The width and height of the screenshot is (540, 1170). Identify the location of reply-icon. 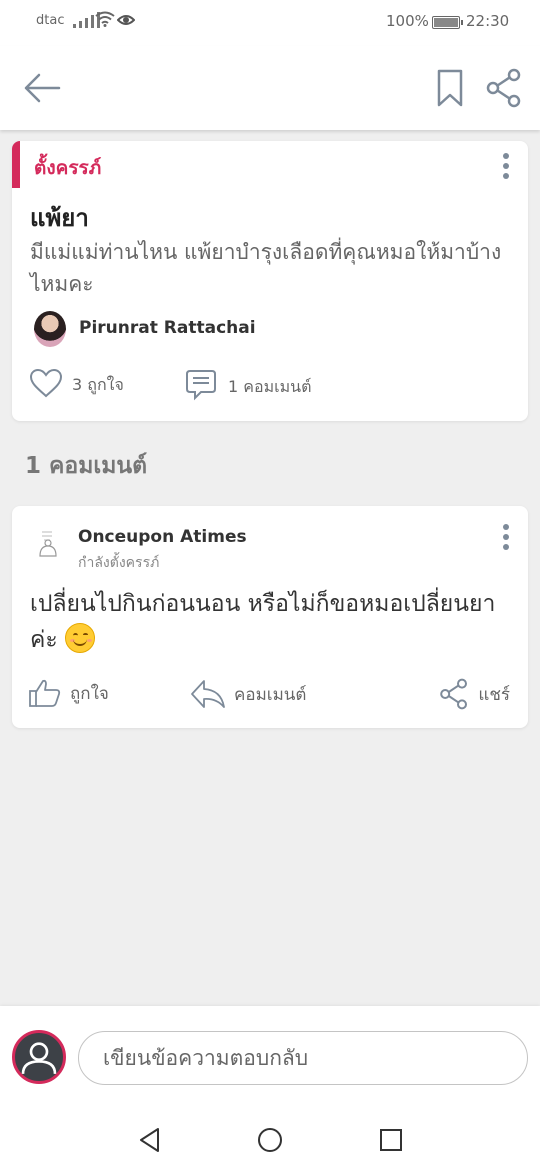
(208, 694).